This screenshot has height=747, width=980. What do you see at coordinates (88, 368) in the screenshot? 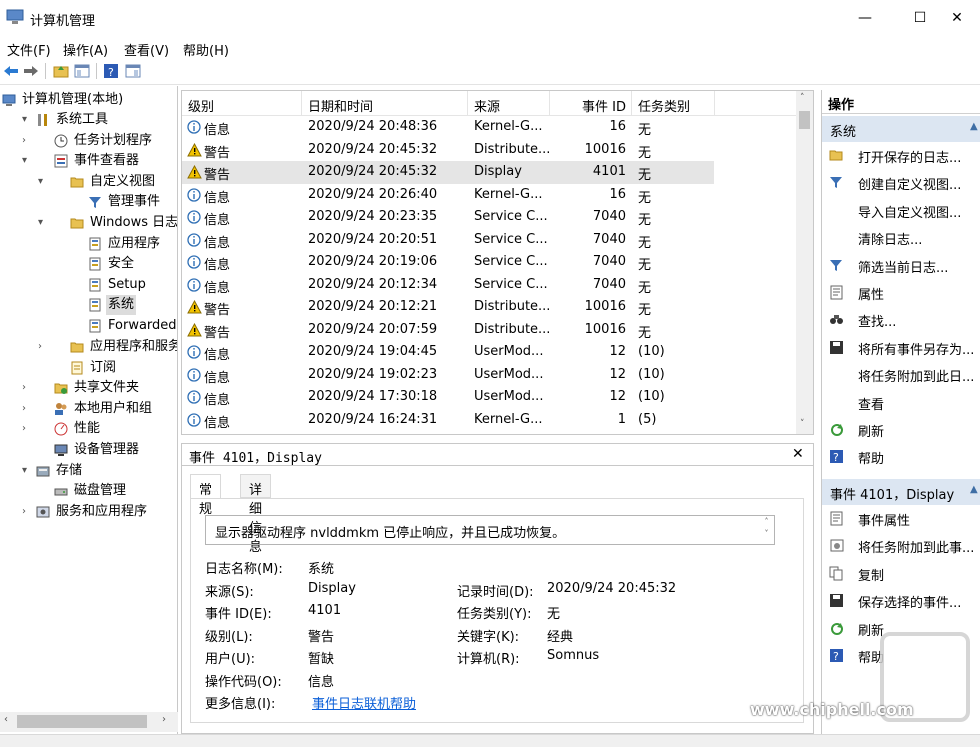
I see `tree-item: 订阅` at bounding box center [88, 368].